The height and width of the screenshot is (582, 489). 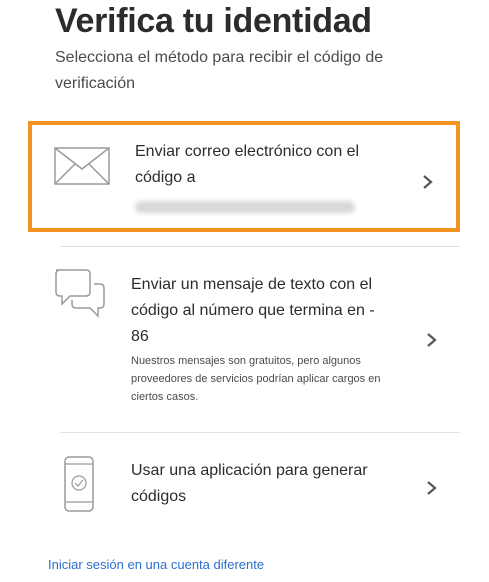 I want to click on option-authenticator-app: Usar una aplicación para generar códigos, so click(x=244, y=488).